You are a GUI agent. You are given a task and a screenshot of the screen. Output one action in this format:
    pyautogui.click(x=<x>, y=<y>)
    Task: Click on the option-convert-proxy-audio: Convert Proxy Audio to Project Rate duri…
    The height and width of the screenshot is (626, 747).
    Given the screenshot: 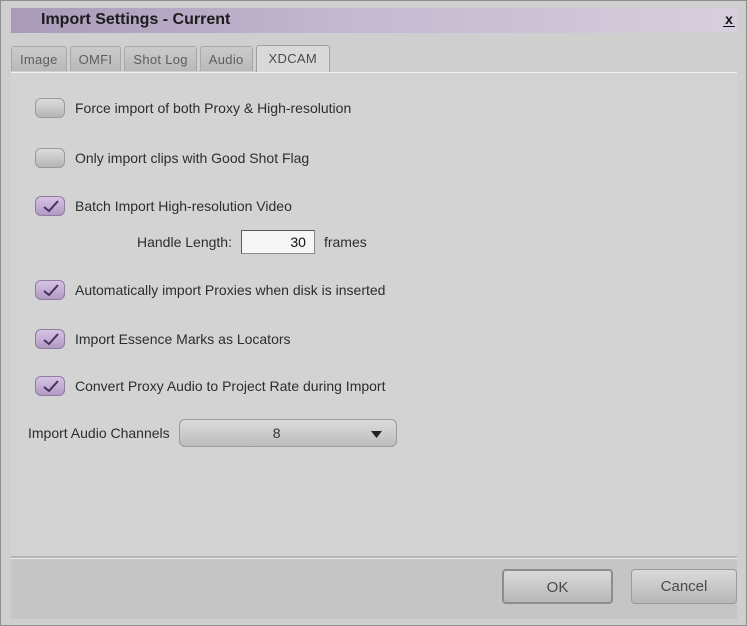 What is the action you would take?
    pyautogui.click(x=210, y=386)
    